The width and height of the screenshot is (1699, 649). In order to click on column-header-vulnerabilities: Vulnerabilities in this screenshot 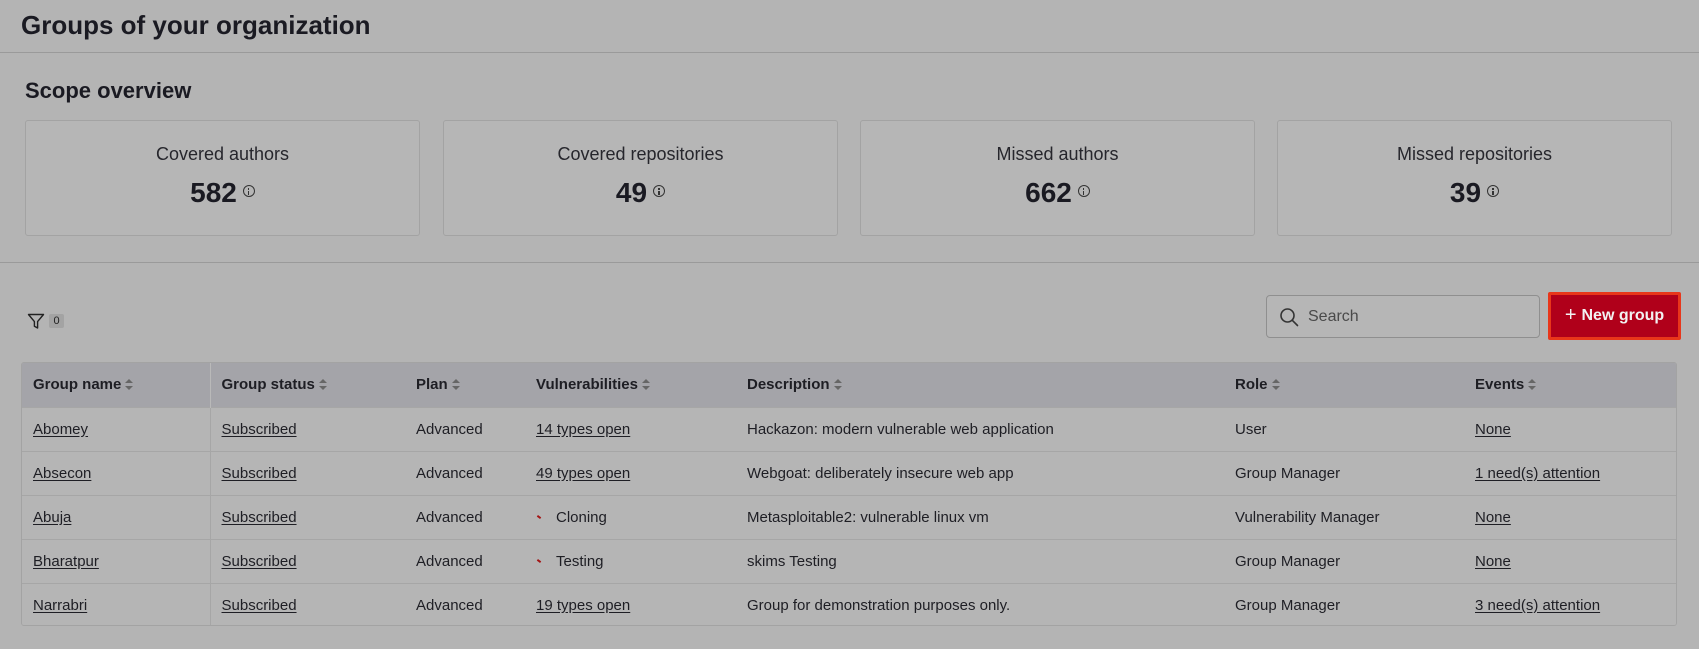, I will do `click(630, 385)`.